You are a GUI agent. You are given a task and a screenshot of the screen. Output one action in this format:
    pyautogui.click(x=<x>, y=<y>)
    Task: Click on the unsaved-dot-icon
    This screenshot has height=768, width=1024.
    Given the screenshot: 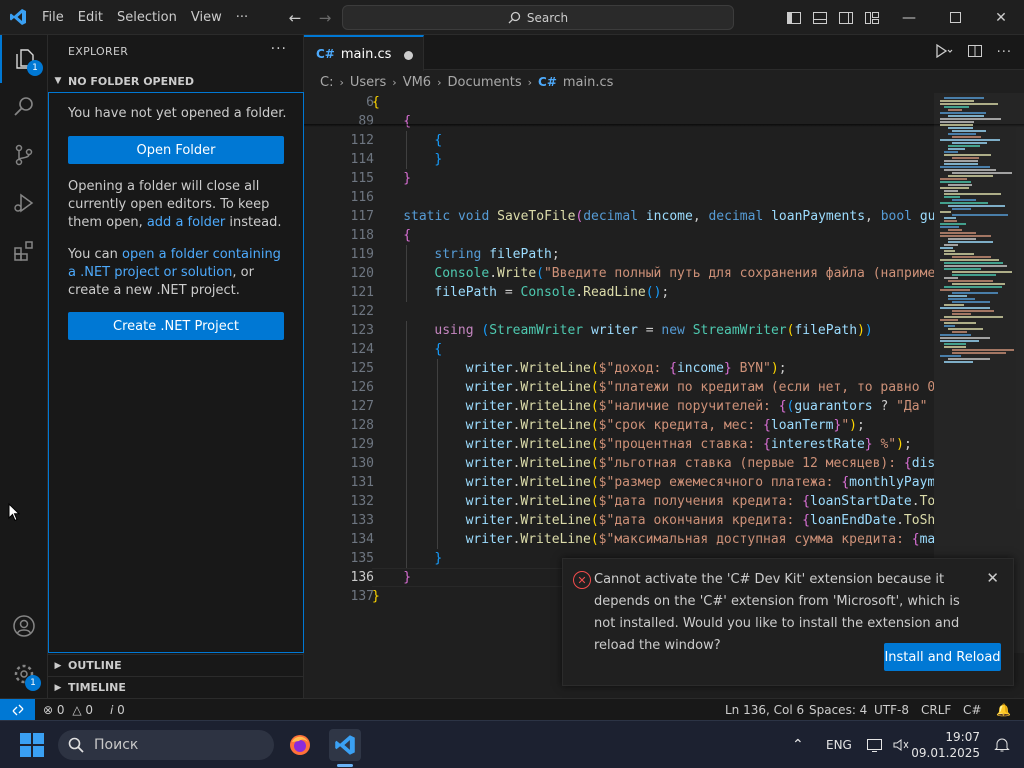 What is the action you would take?
    pyautogui.click(x=408, y=55)
    